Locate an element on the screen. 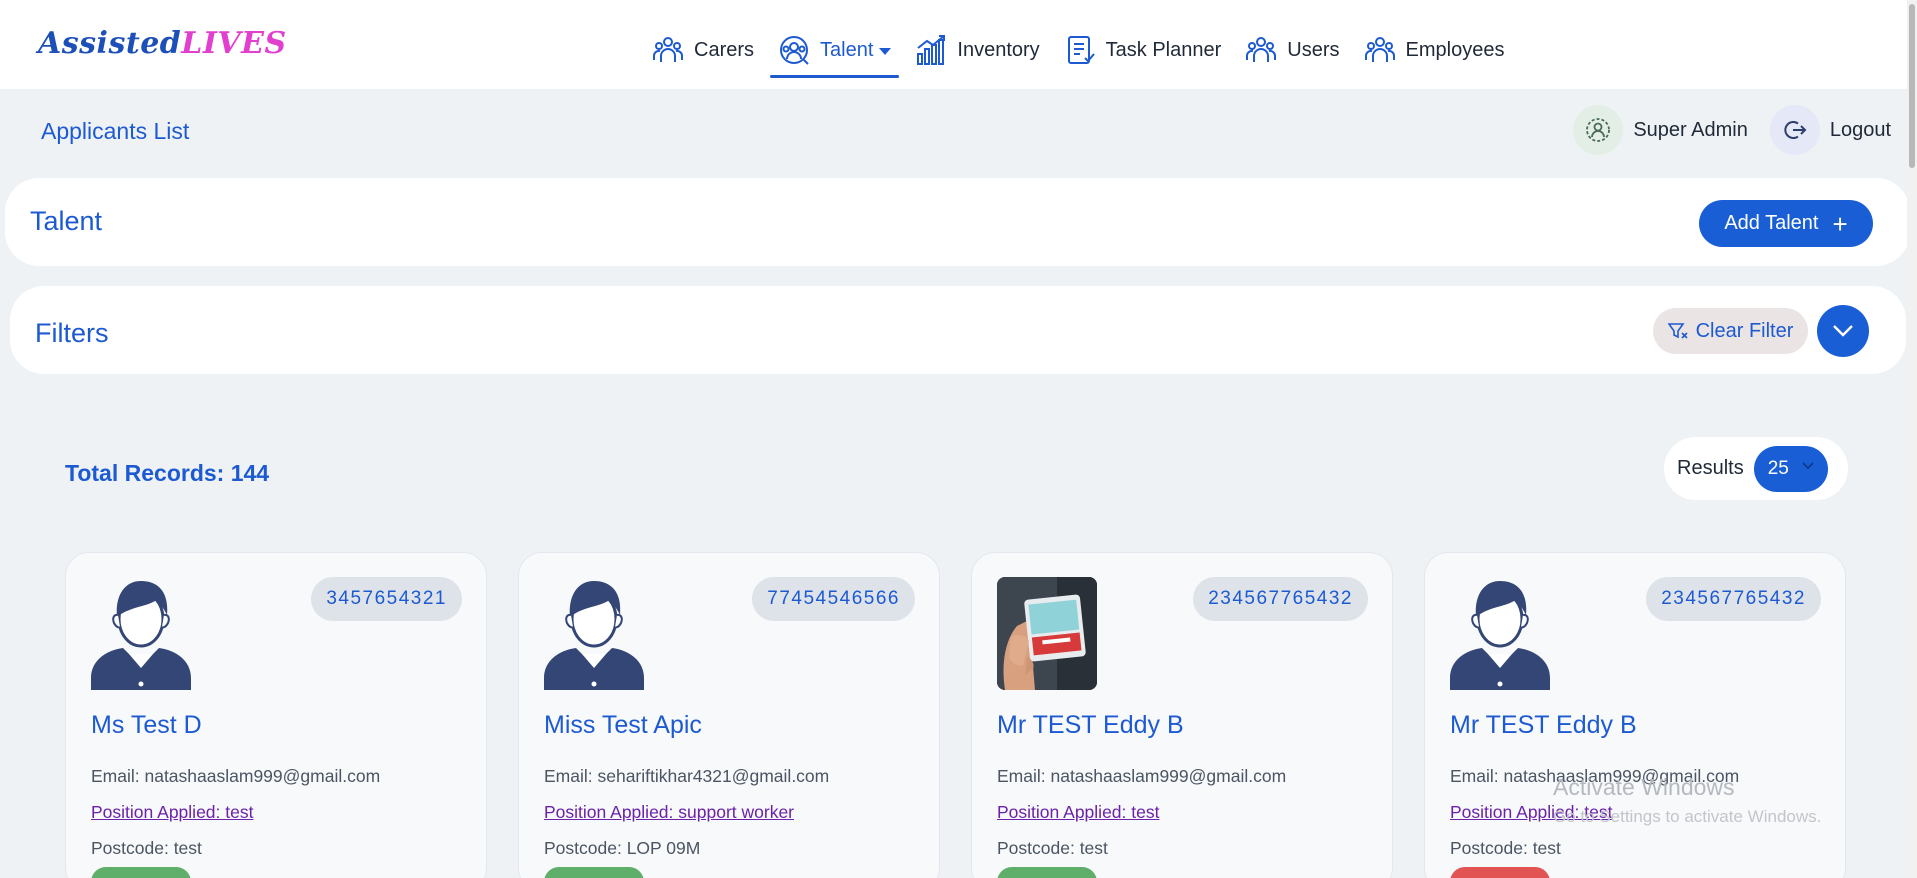 The width and height of the screenshot is (1917, 878). user-area: Super Admin Logout is located at coordinates (1732, 130).